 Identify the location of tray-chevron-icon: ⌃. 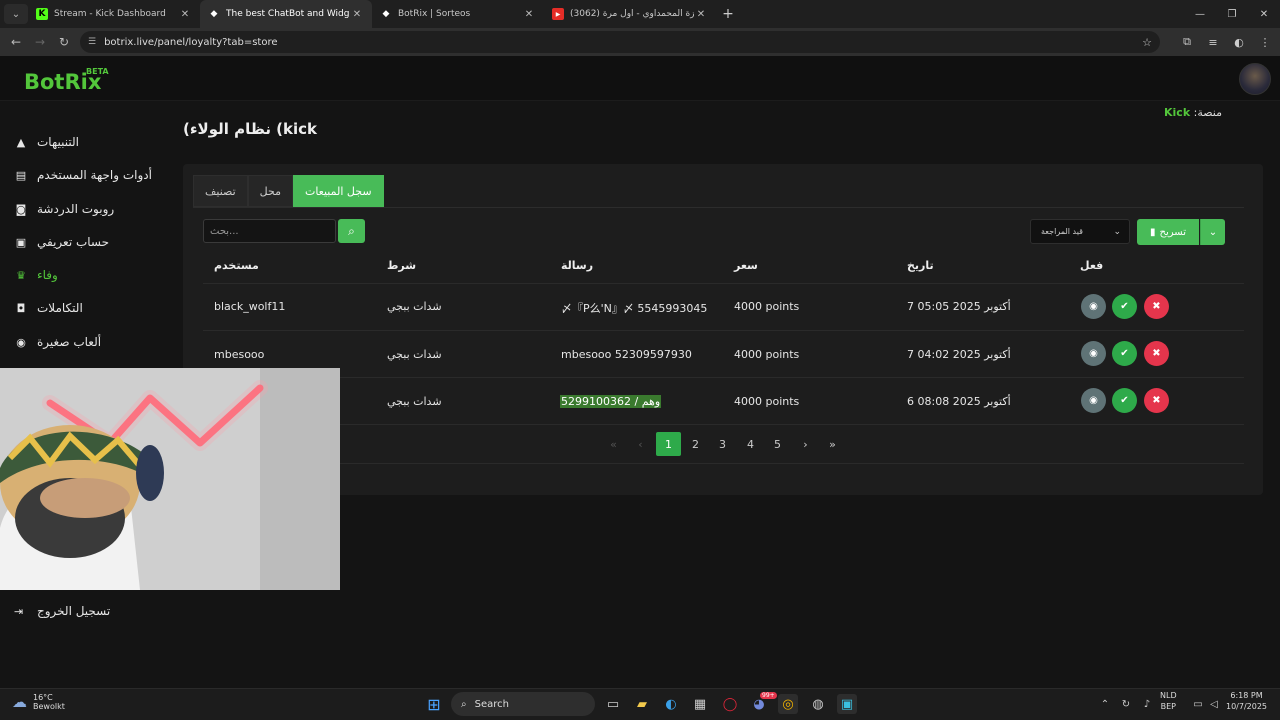
(1105, 704).